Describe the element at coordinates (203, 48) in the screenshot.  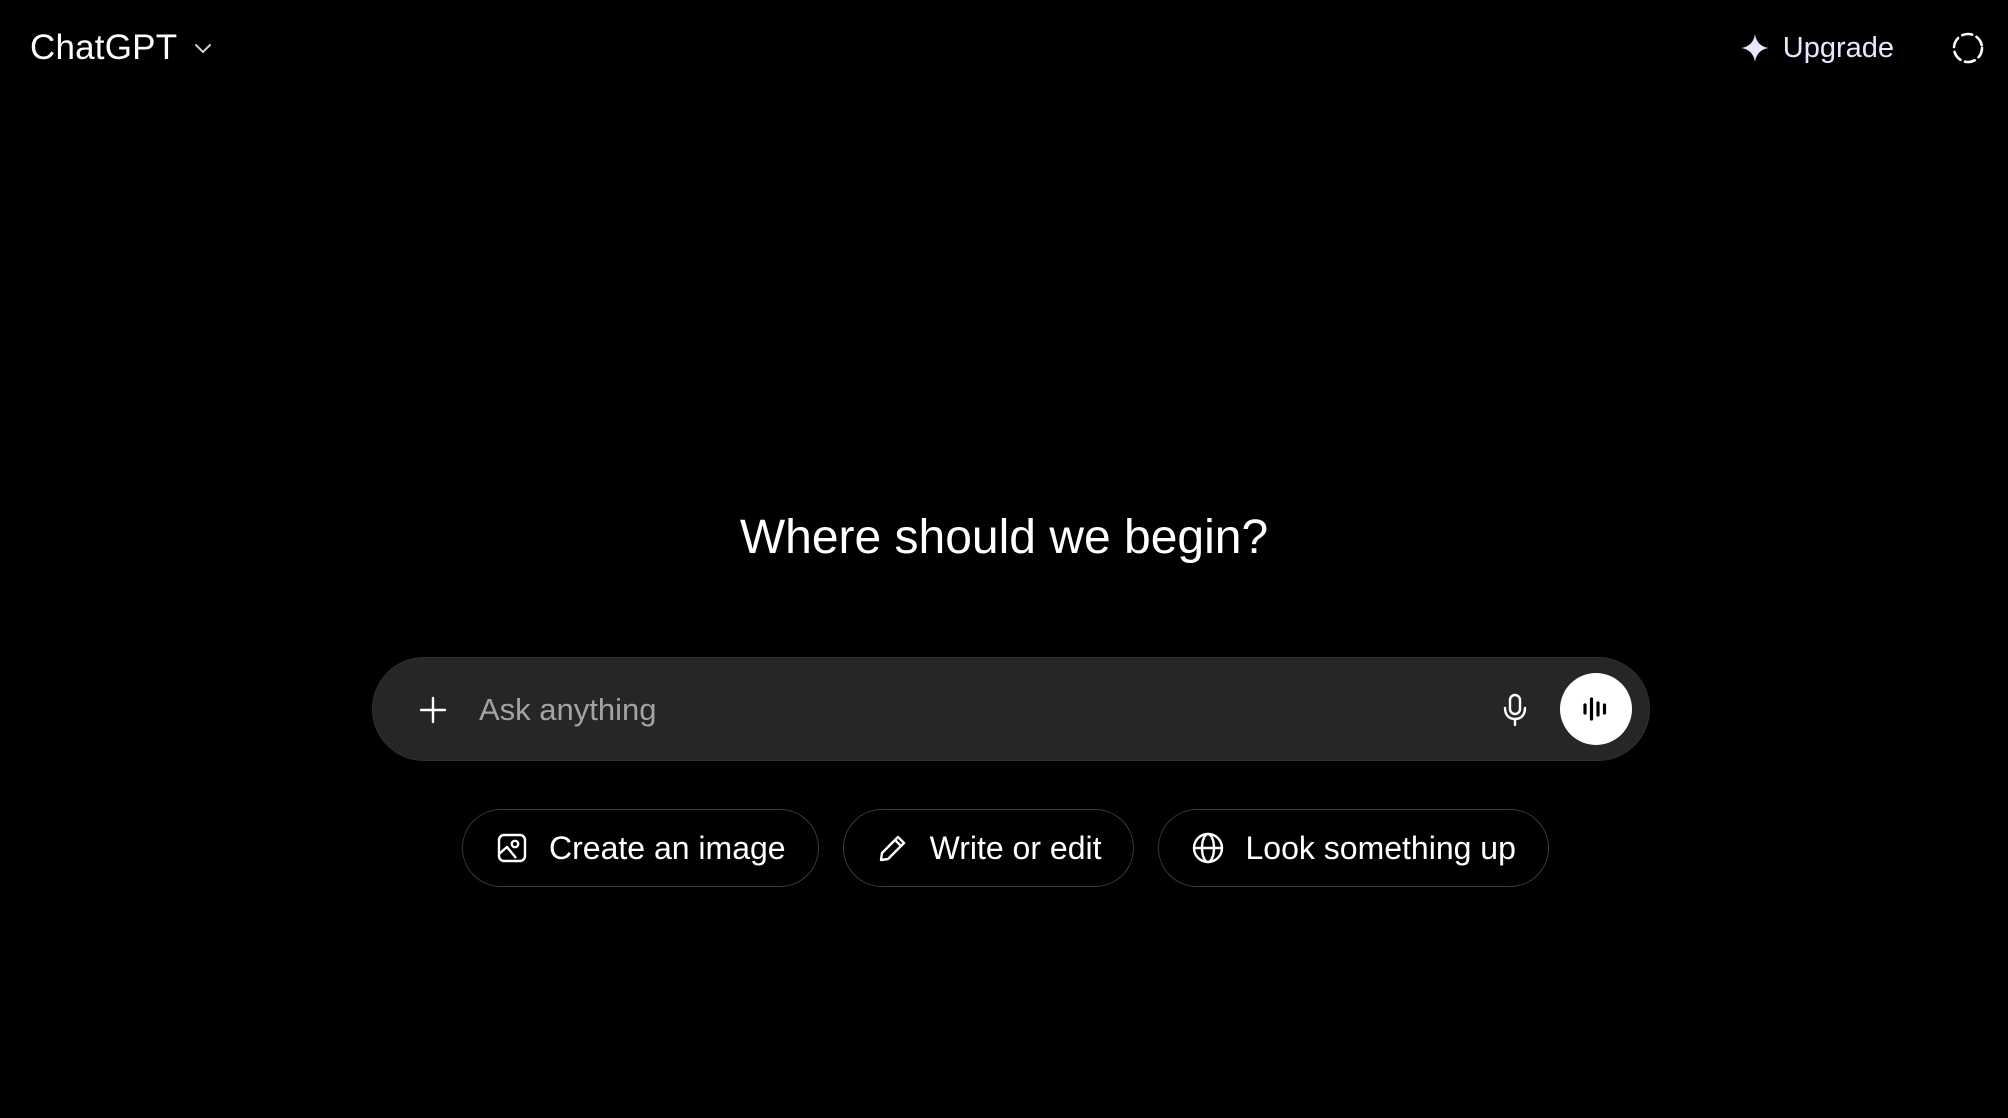
I see `chevron-down-icon` at that location.